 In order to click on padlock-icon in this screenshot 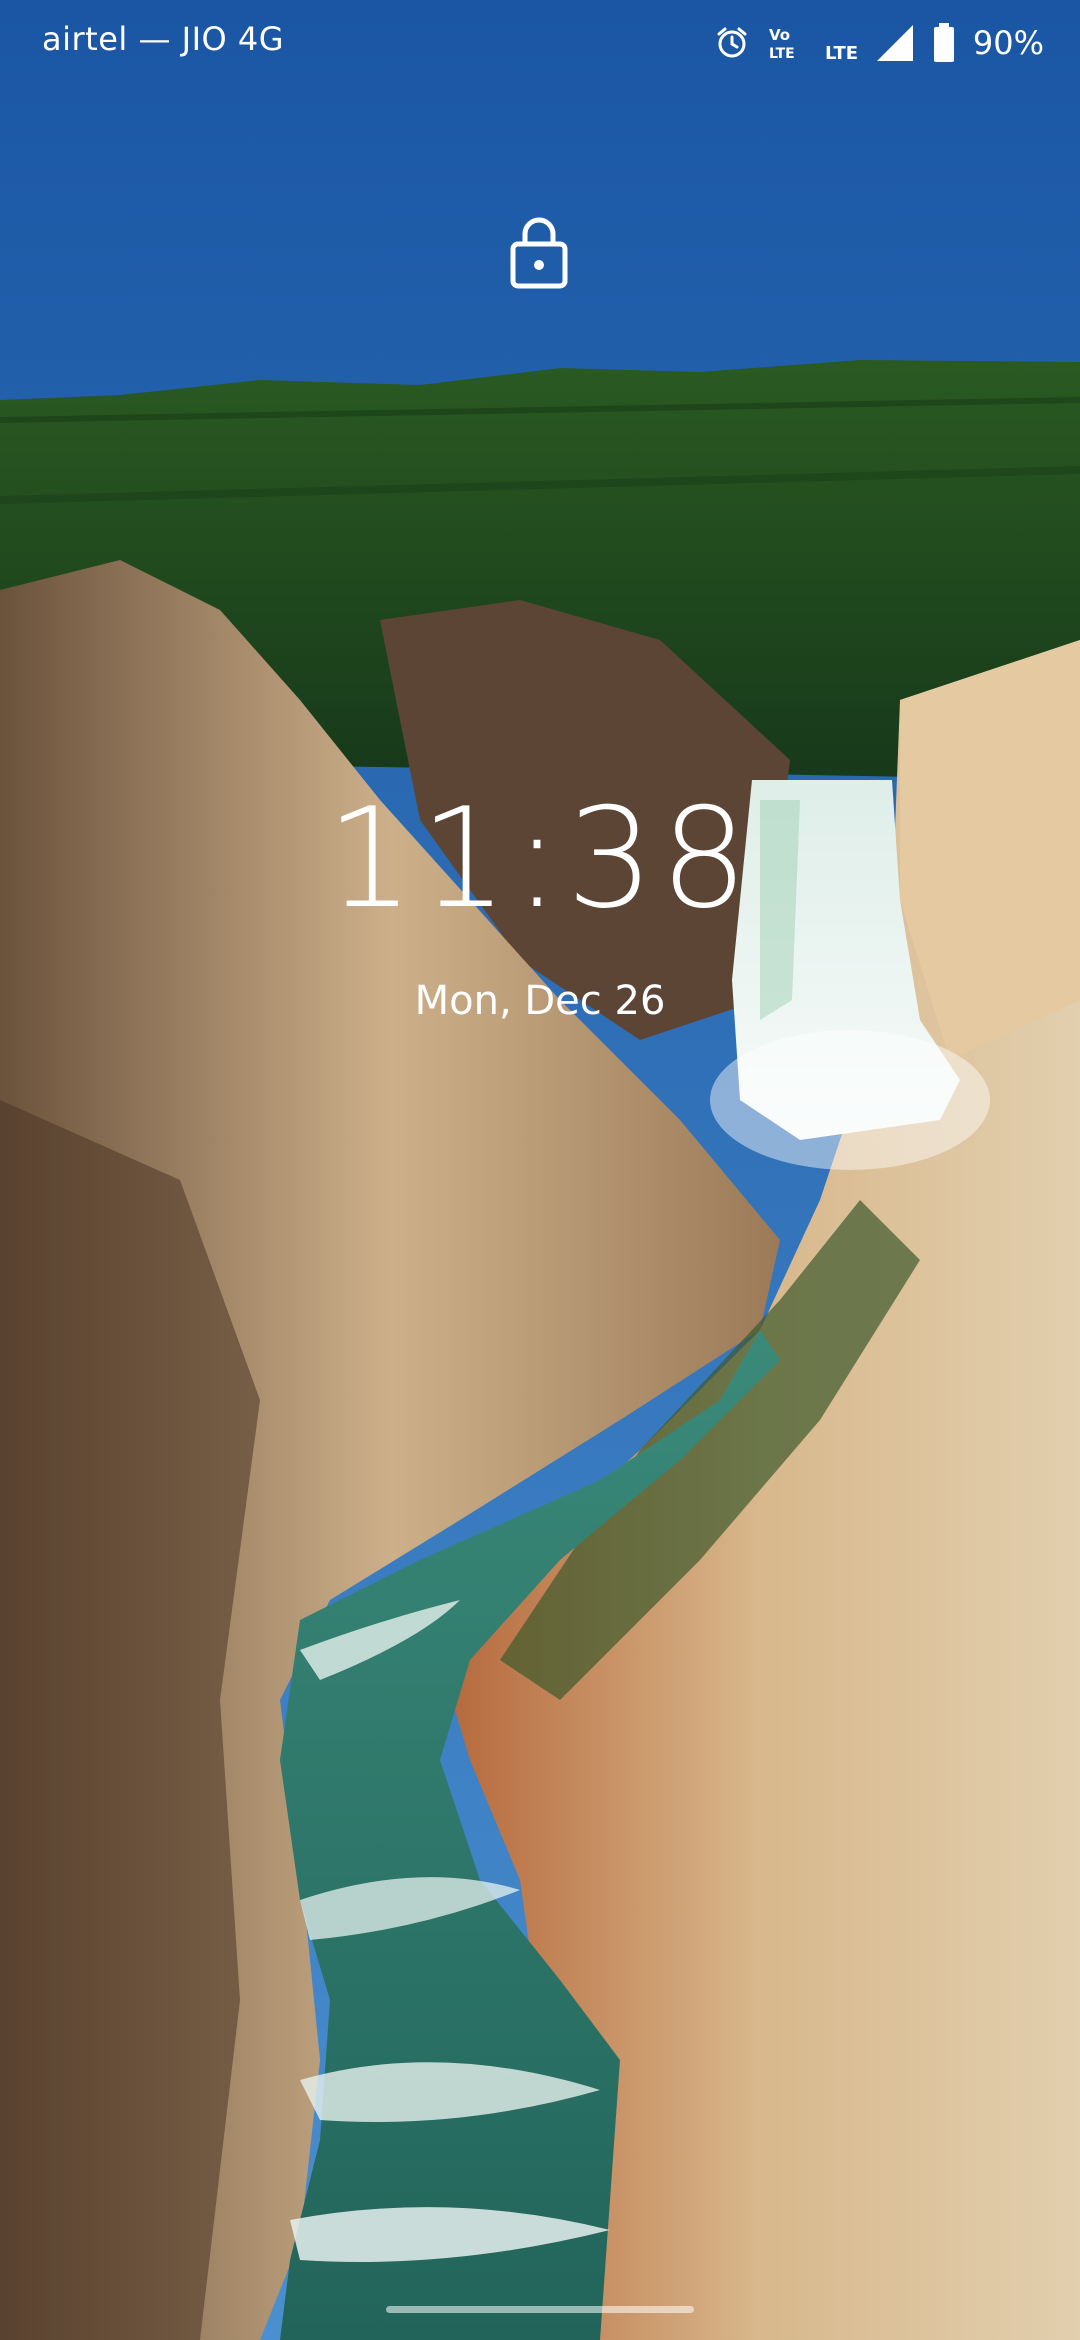, I will do `click(539, 252)`.